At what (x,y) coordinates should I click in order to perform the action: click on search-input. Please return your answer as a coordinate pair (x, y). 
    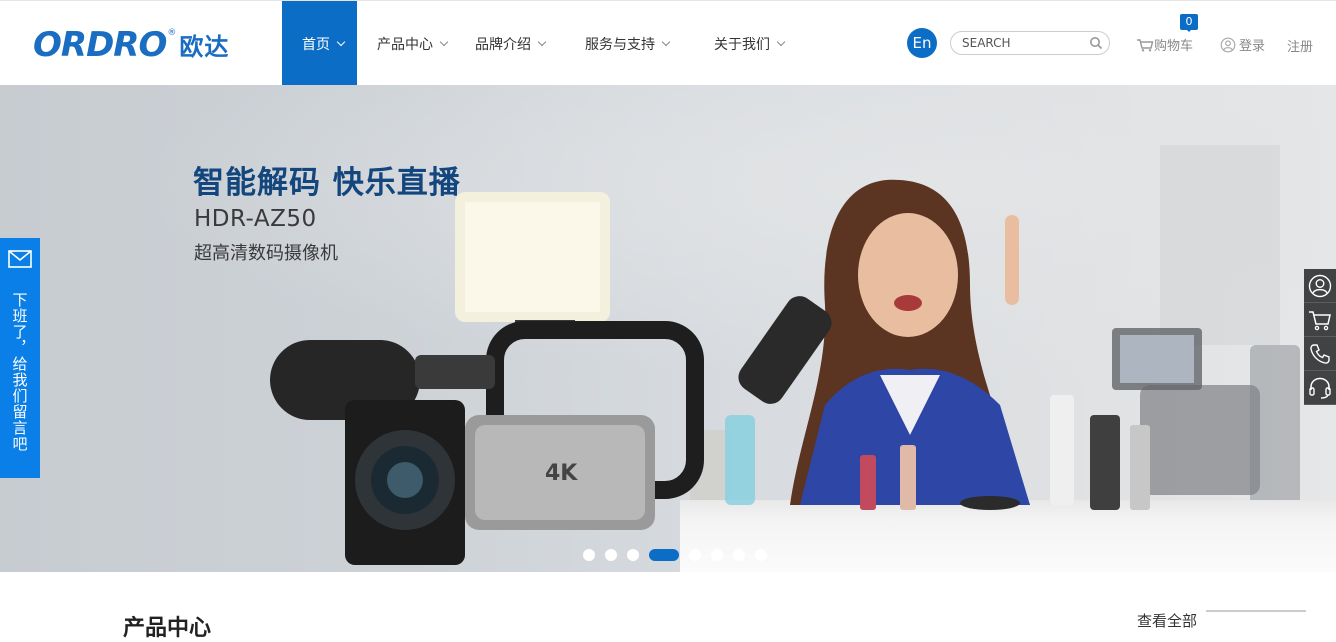
    Looking at the image, I should click on (1022, 43).